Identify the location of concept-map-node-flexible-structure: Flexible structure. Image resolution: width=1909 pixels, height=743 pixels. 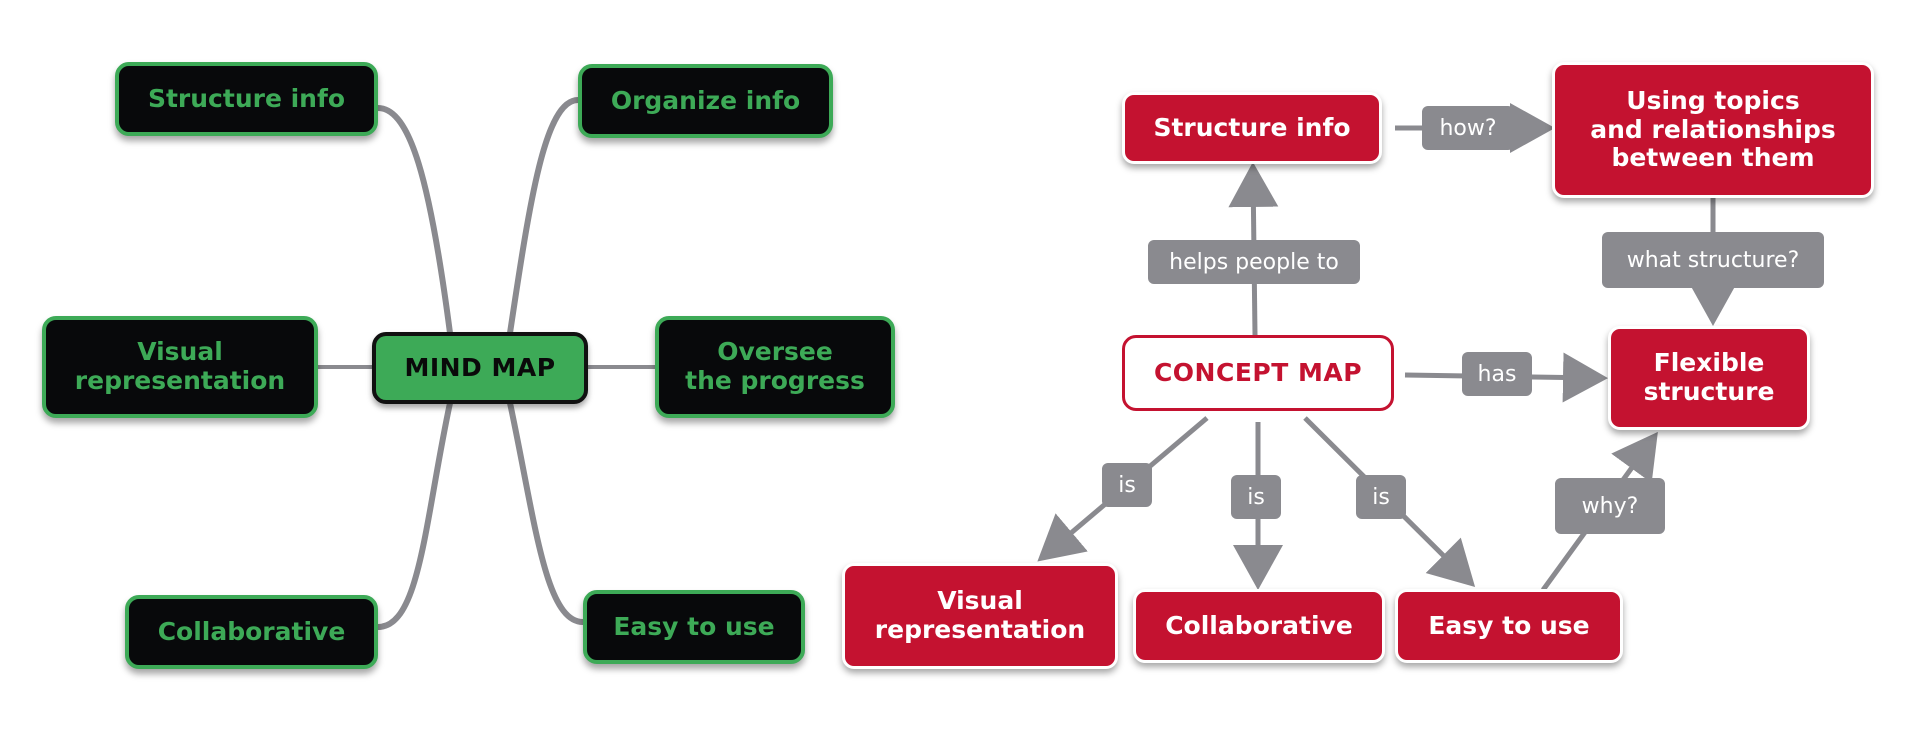
(1709, 378).